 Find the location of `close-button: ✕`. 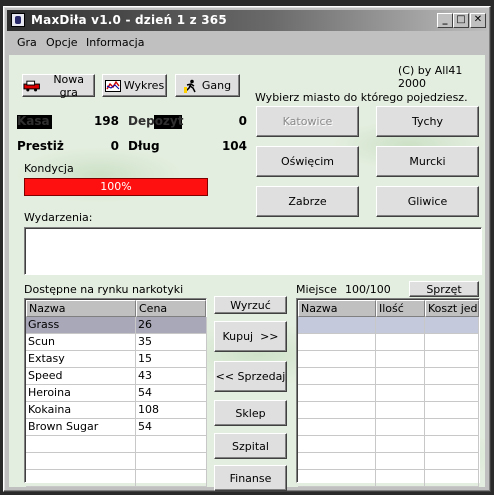

close-button: ✕ is located at coordinates (478, 20).